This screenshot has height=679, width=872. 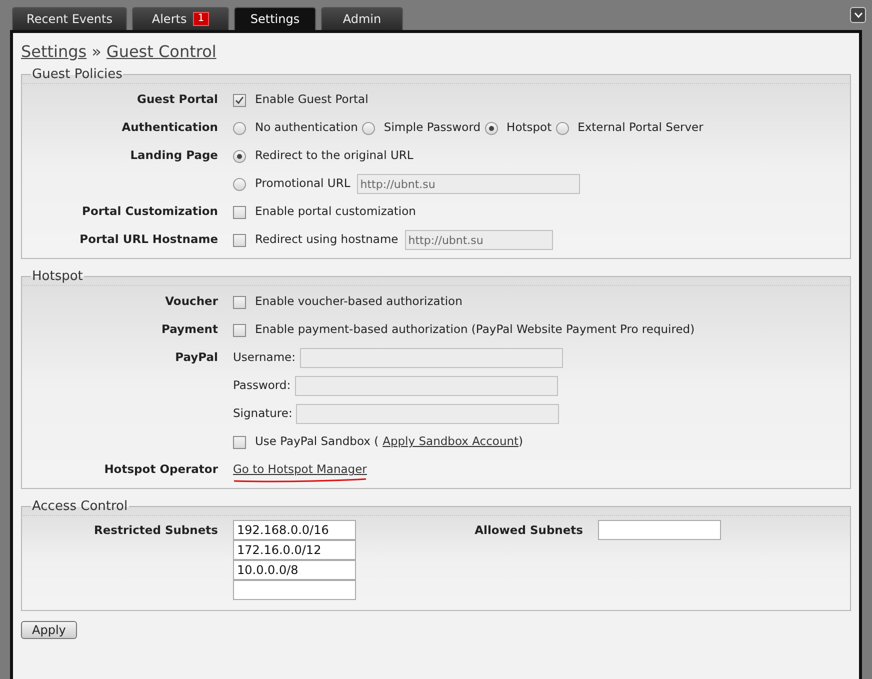 I want to click on field-label: Signature:, so click(x=262, y=413).